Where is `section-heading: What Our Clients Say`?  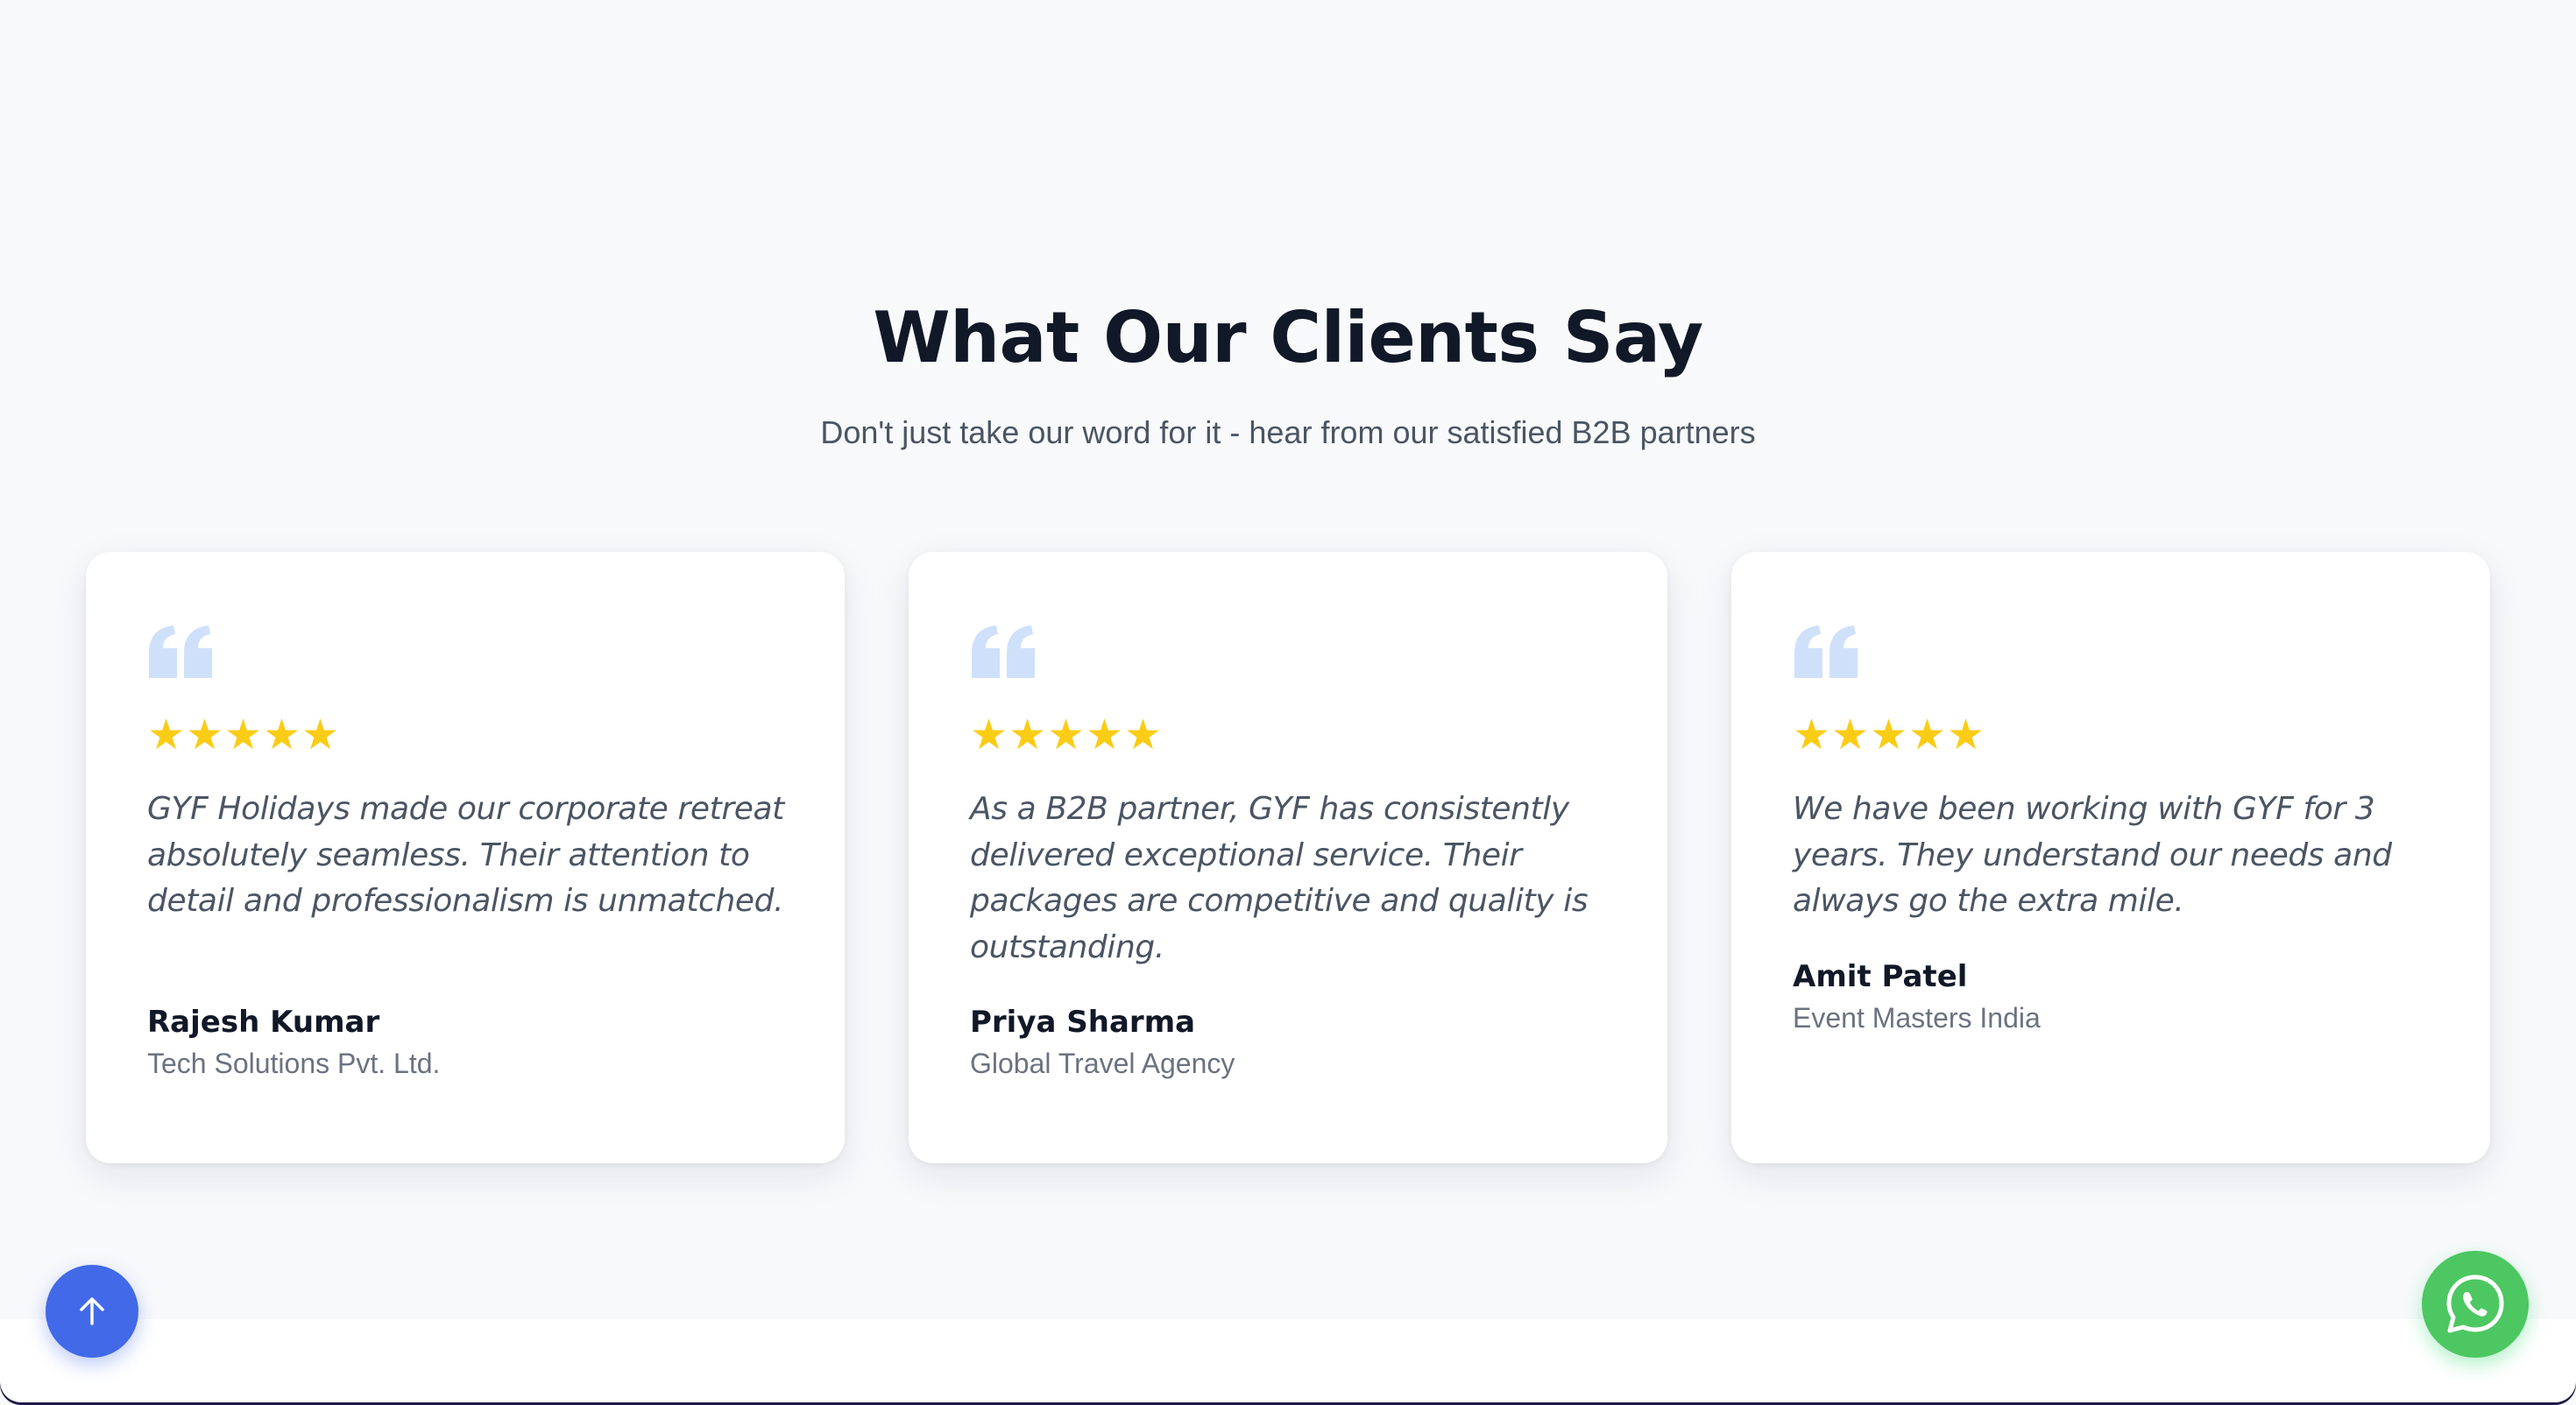 section-heading: What Our Clients Say is located at coordinates (1288, 337).